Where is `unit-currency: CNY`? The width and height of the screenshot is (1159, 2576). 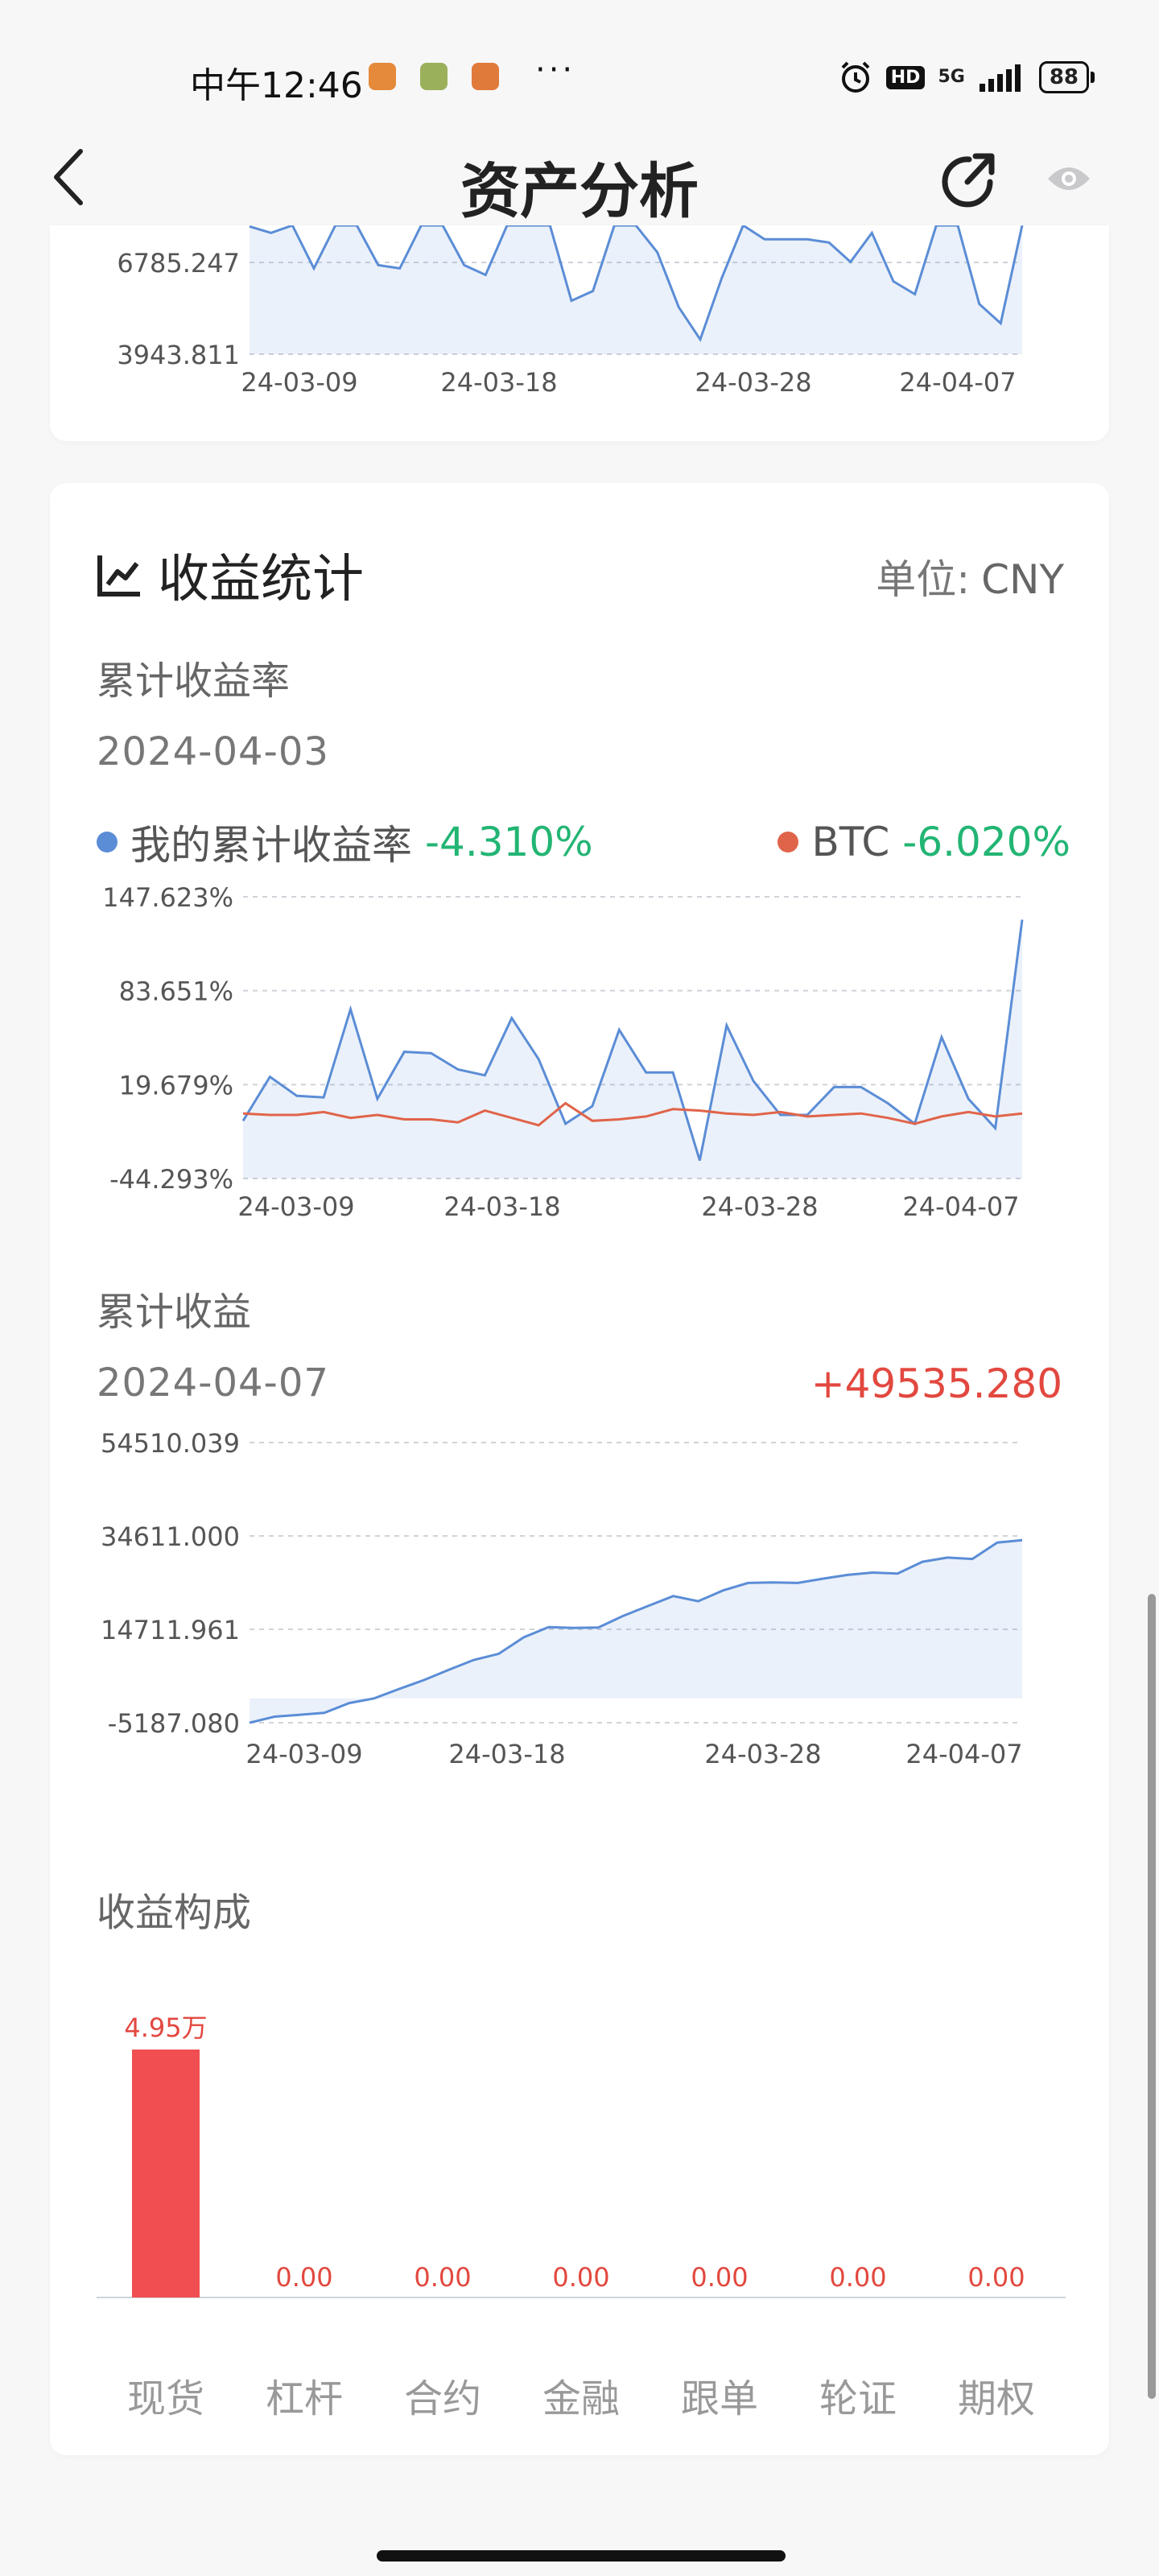 unit-currency: CNY is located at coordinates (1022, 579).